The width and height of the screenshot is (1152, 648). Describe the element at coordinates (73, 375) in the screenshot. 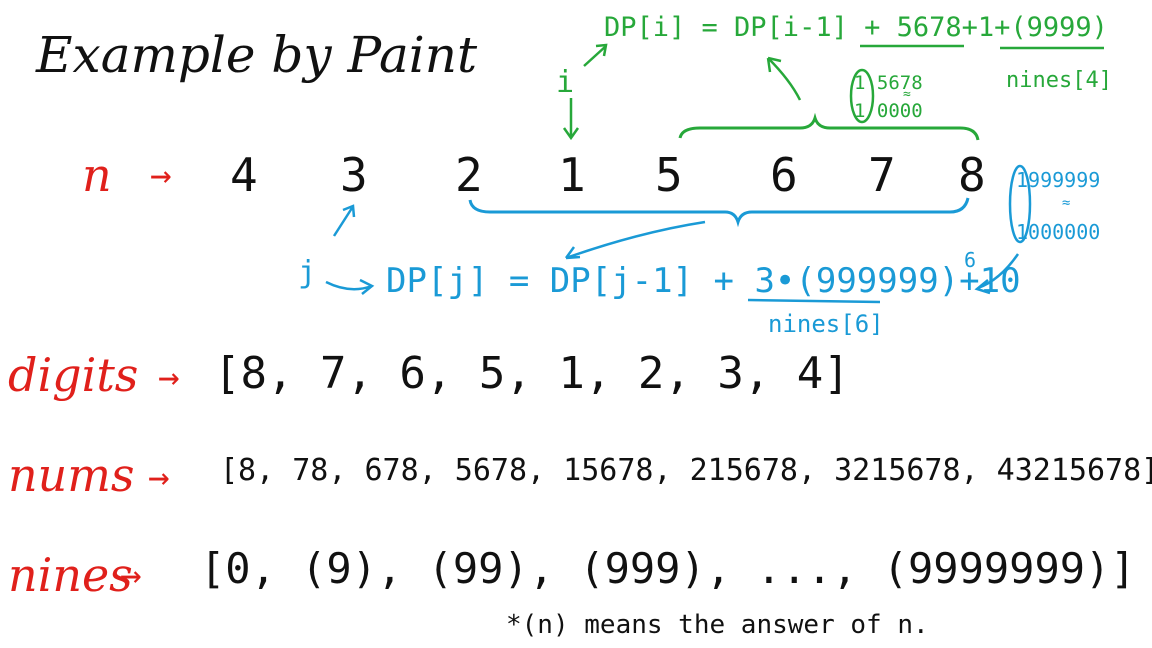

I see `digits-label: digits` at that location.